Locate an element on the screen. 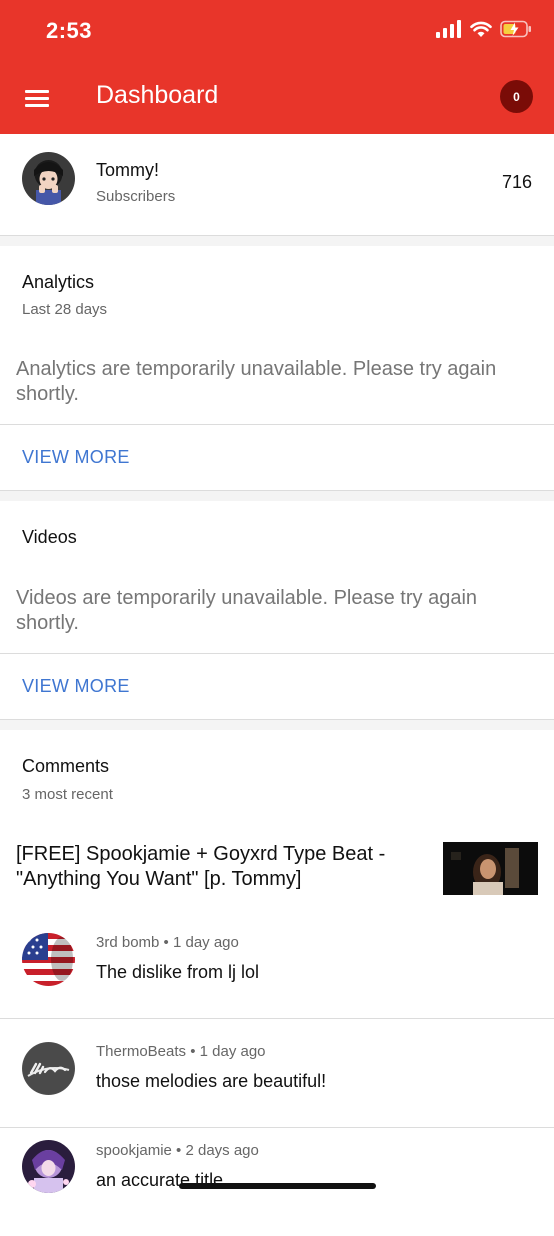 This screenshot has height=1236, width=554. comment-divider is located at coordinates (277, 1018).